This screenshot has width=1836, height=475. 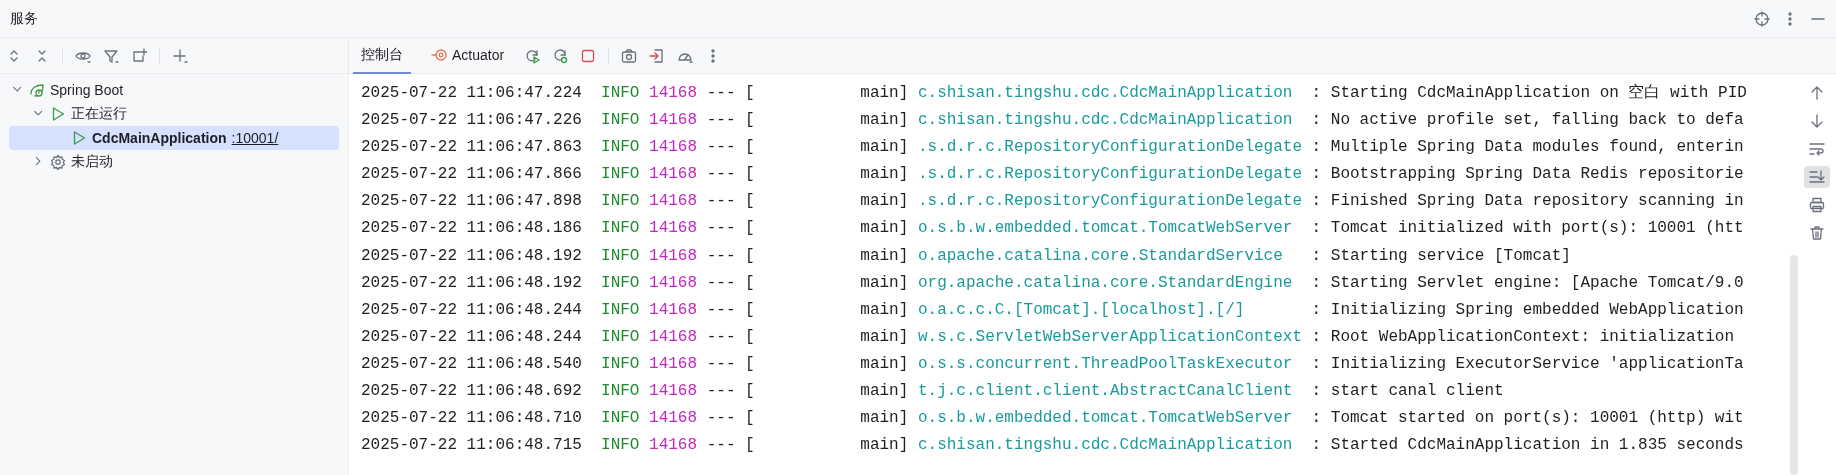 What do you see at coordinates (1053, 310) in the screenshot?
I see `log-line: 2025-07-22 11:06:48.244 INFO 14168 --- [ main] o.a.c.c.C.[Tomcat].[localhost].[/] : Initializing Spring embedded WebApplication` at bounding box center [1053, 310].